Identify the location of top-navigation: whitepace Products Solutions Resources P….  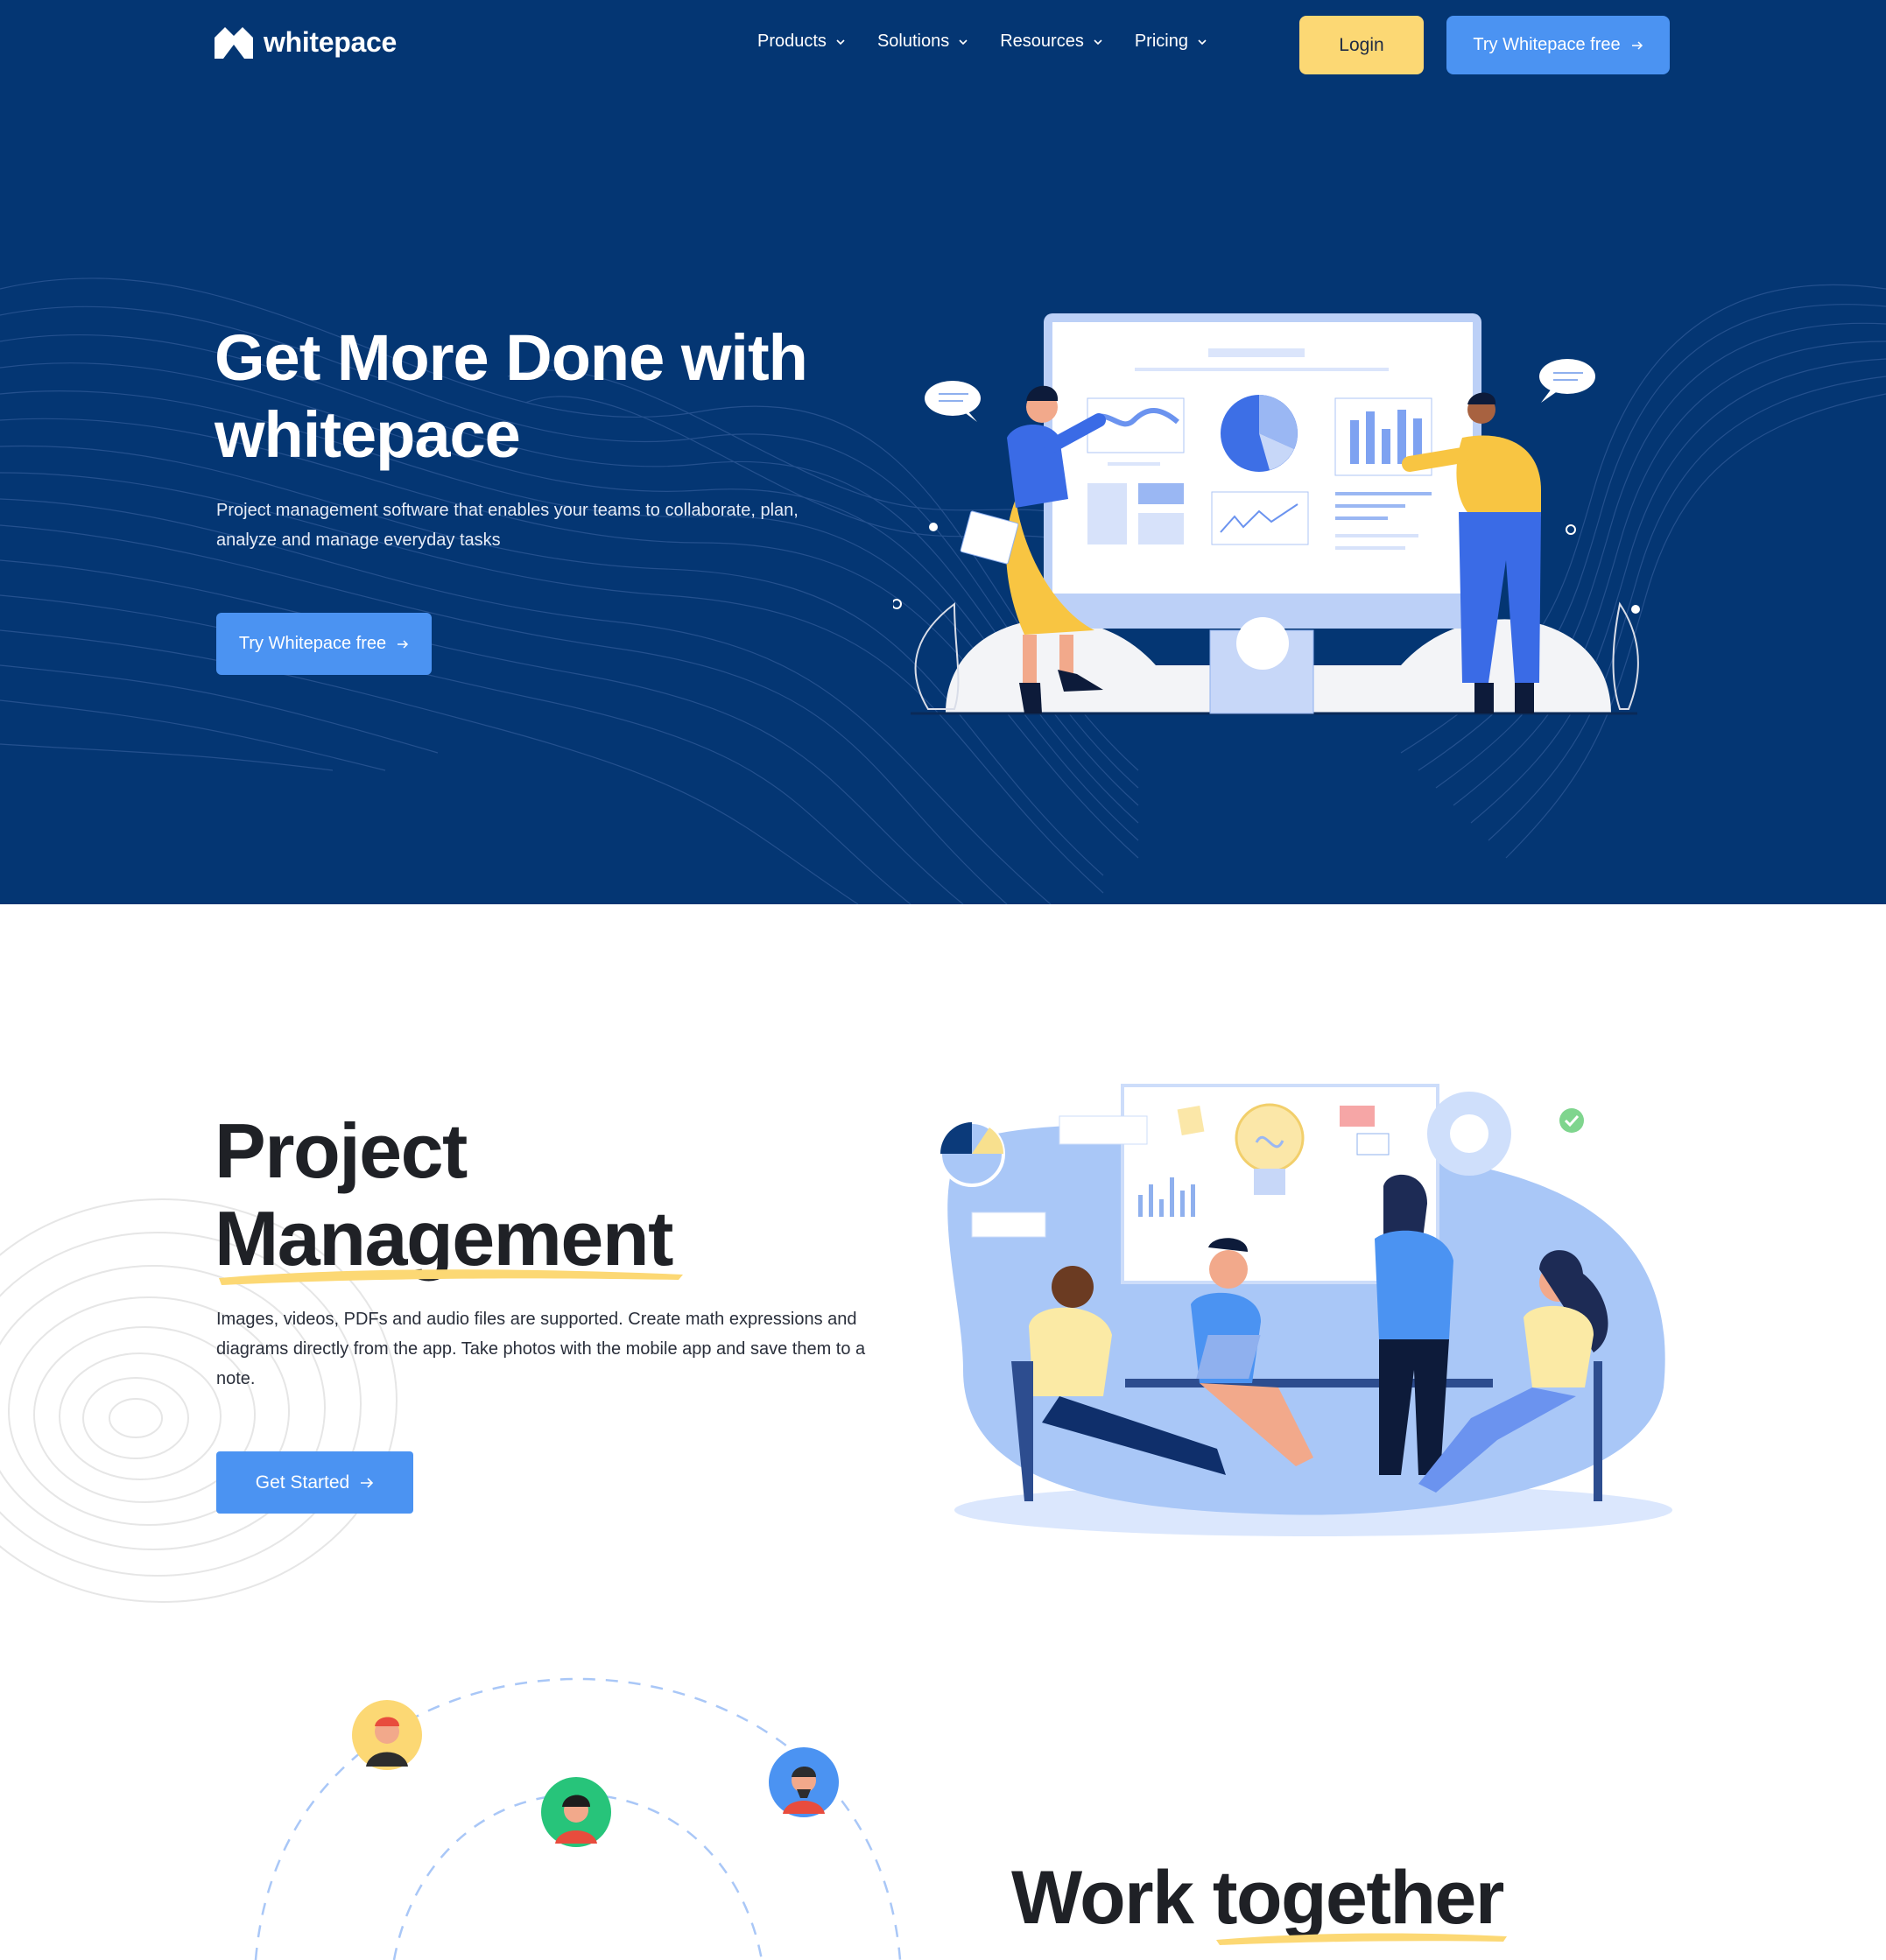
(943, 45).